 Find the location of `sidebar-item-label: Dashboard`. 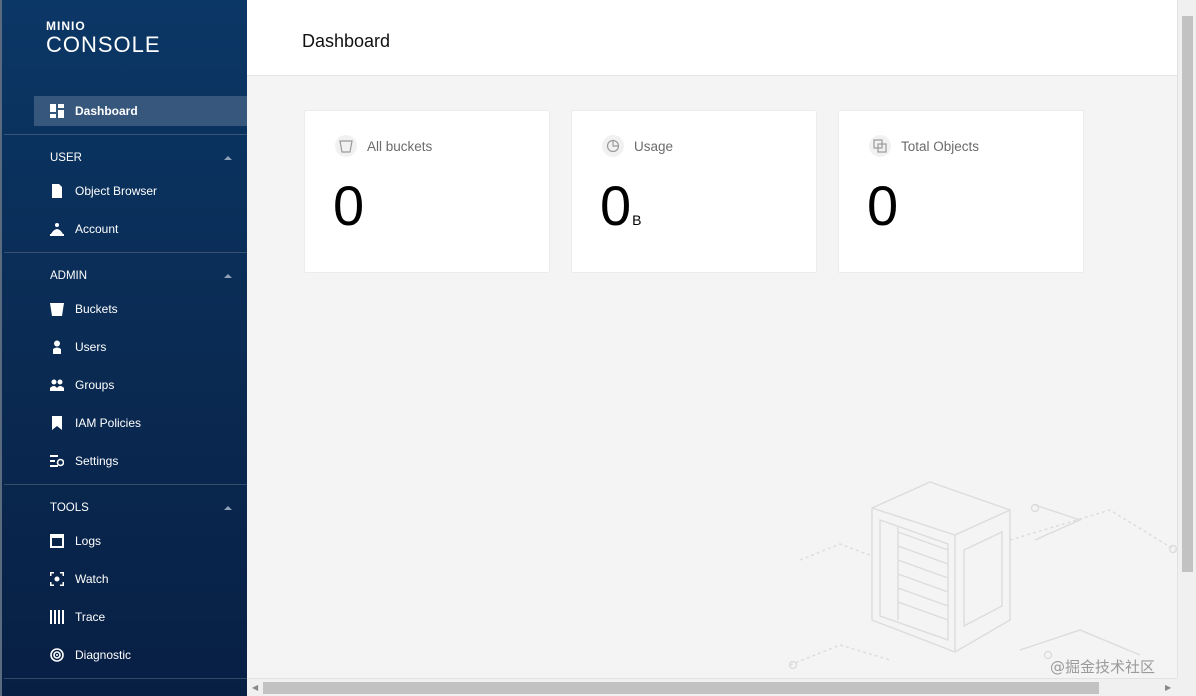

sidebar-item-label: Dashboard is located at coordinates (106, 111).